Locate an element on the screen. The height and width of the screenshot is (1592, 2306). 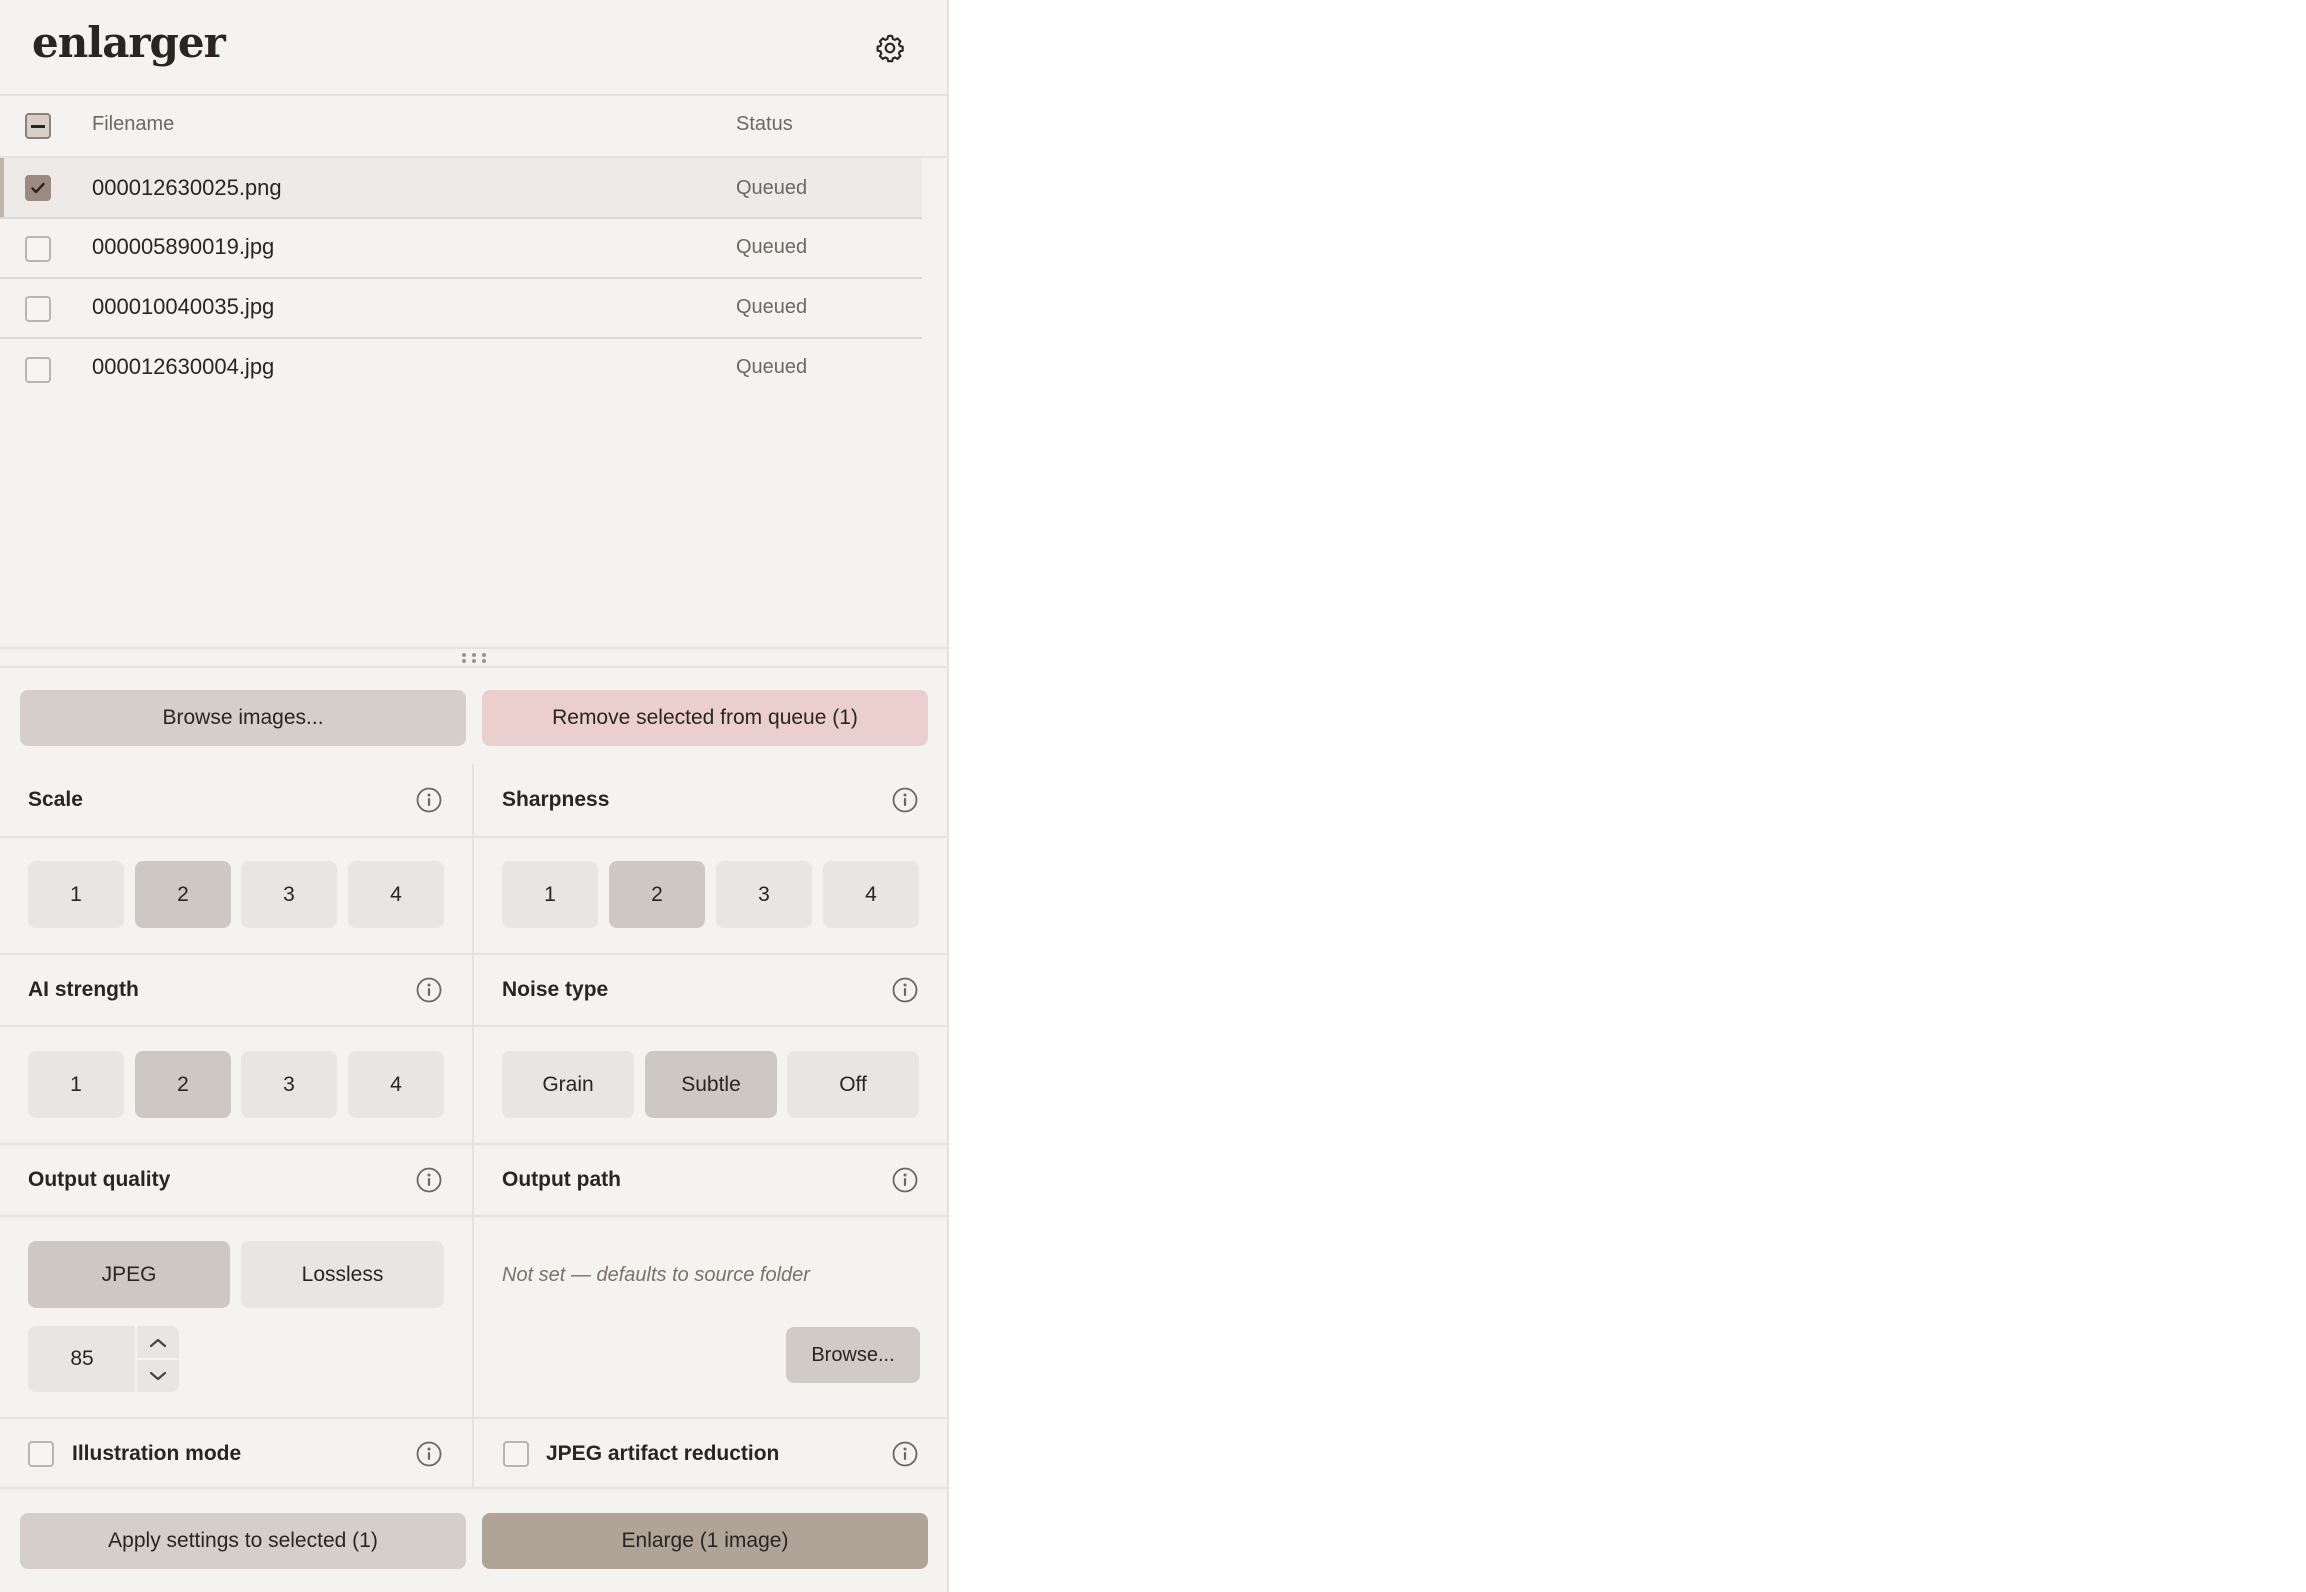
table-row: 000012630025.png Queued is located at coordinates (461, 188).